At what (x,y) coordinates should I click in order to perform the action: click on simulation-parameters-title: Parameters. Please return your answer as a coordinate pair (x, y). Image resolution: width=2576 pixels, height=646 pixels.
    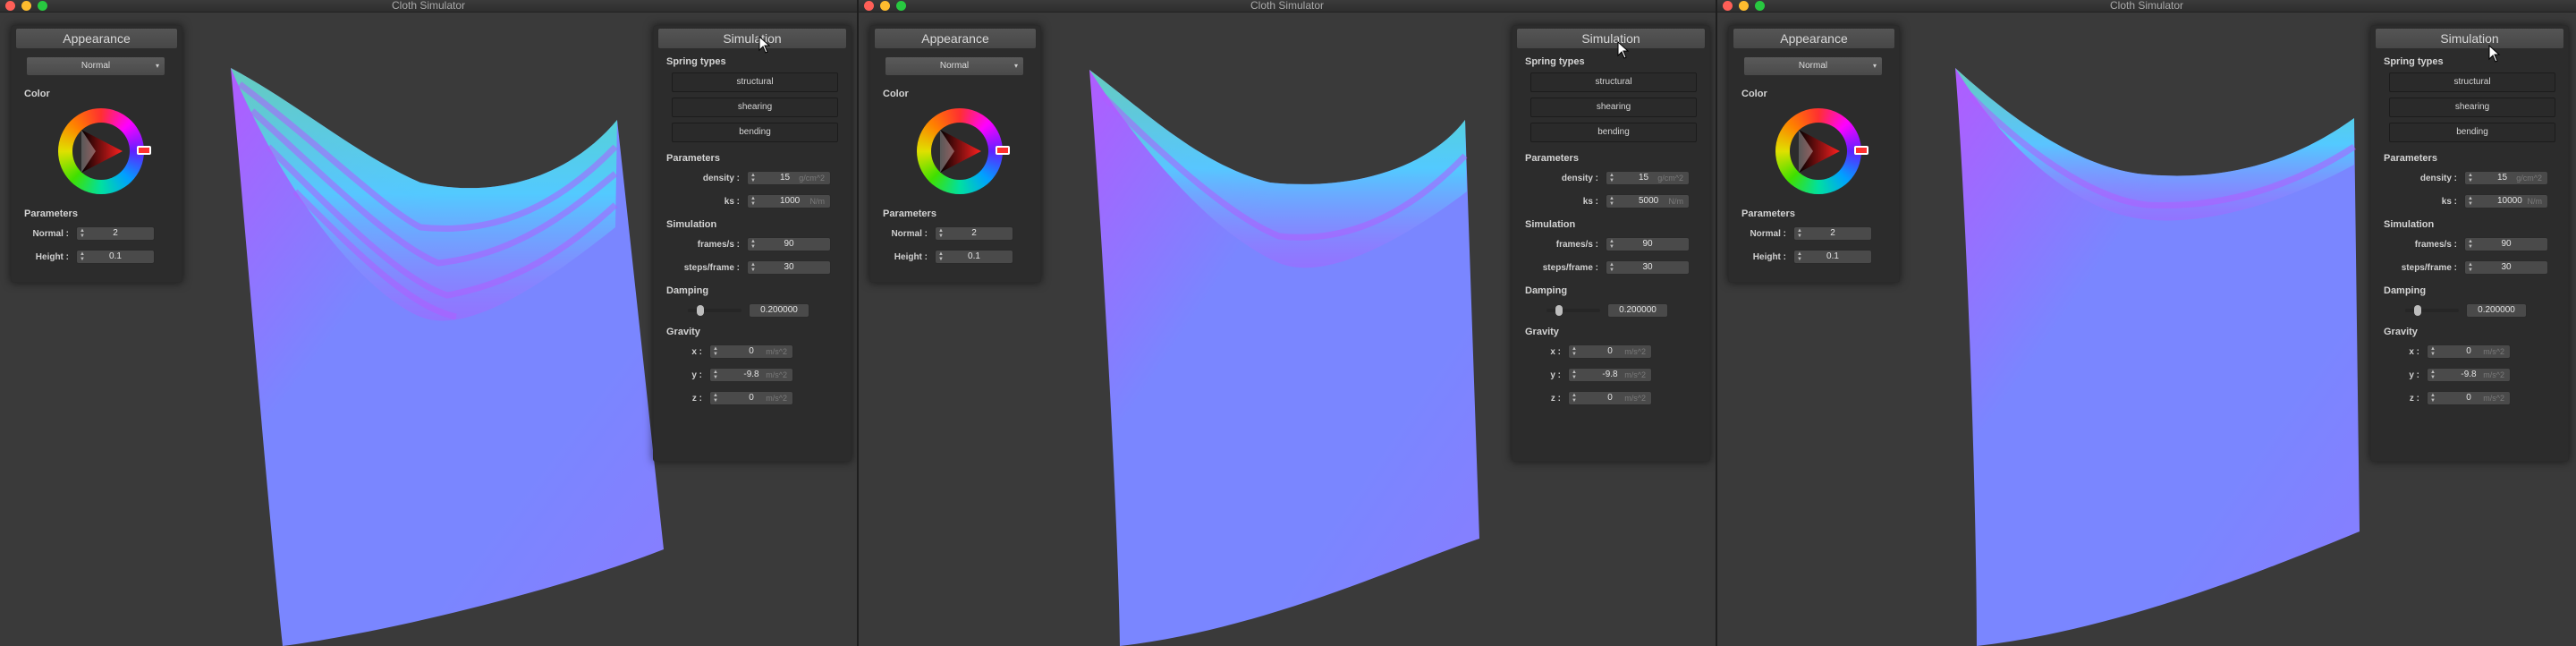
    Looking at the image, I should click on (2410, 158).